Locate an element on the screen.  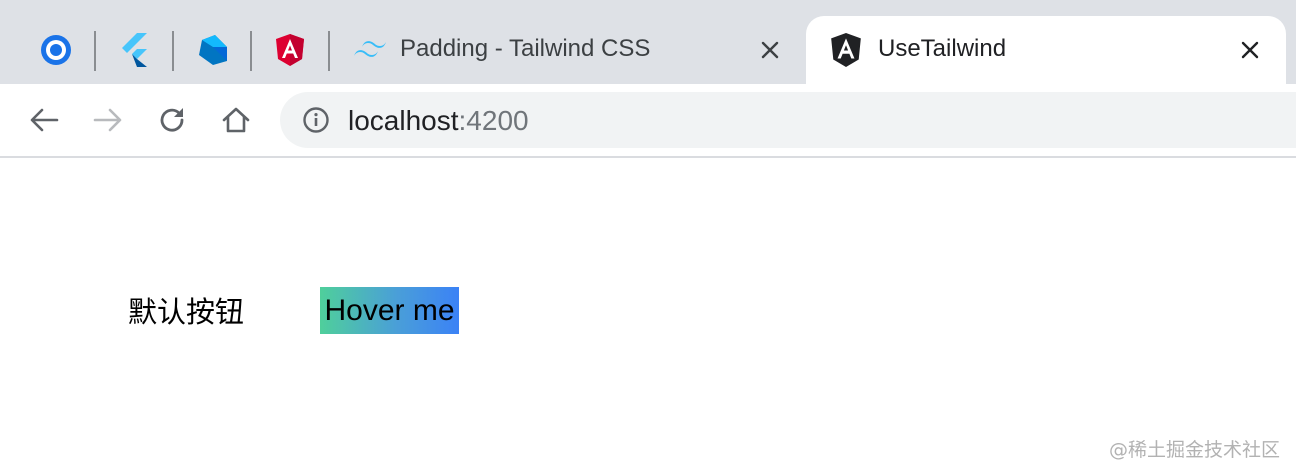
url-host: localhost is located at coordinates (403, 120).